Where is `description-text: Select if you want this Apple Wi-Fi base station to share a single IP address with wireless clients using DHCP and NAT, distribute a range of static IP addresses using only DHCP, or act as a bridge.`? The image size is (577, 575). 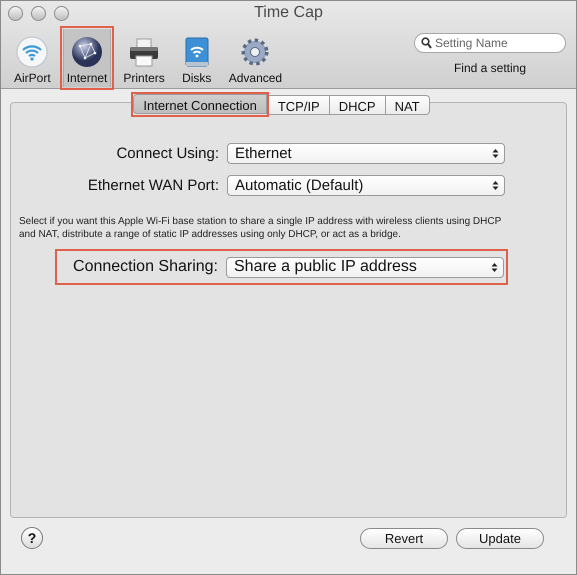 description-text: Select if you want this Apple Wi-Fi base station to share a single IP address with wireless clients using DHCP and NAT, distribute a range of static IP addresses using only DHCP, or act as a bridge. is located at coordinates (260, 228).